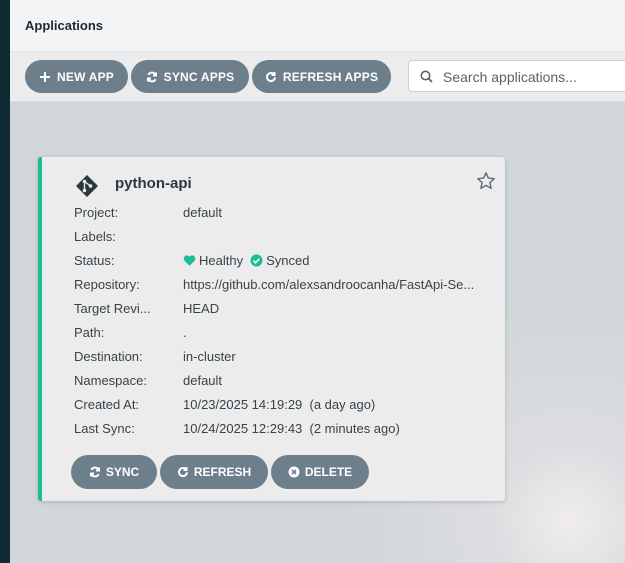 This screenshot has height=563, width=625. Describe the element at coordinates (201, 308) in the screenshot. I see `field-value: HEAD` at that location.